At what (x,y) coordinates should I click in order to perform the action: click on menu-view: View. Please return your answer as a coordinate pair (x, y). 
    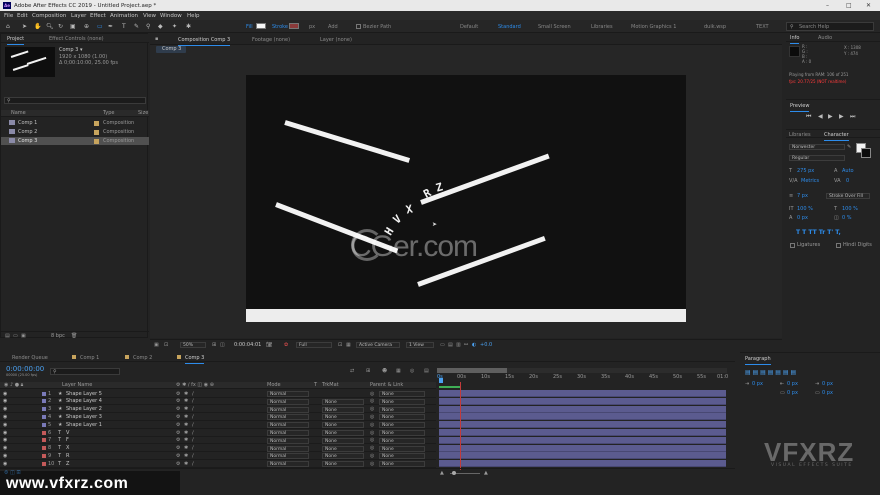
    Looking at the image, I should click on (149, 16).